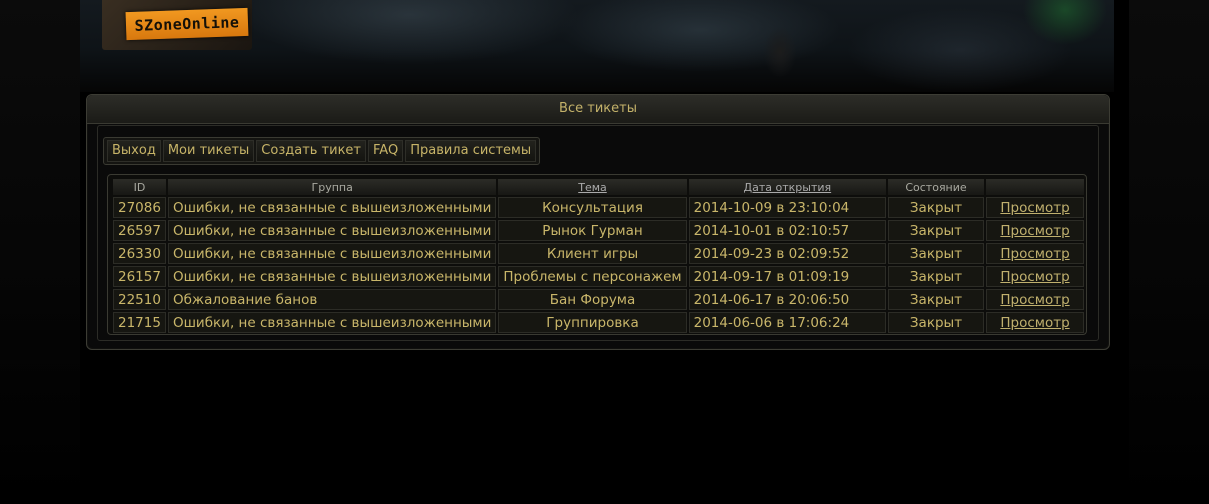 The image size is (1209, 504). I want to click on ticket-date: 2014-10-09 в 23:10:04, so click(787, 207).